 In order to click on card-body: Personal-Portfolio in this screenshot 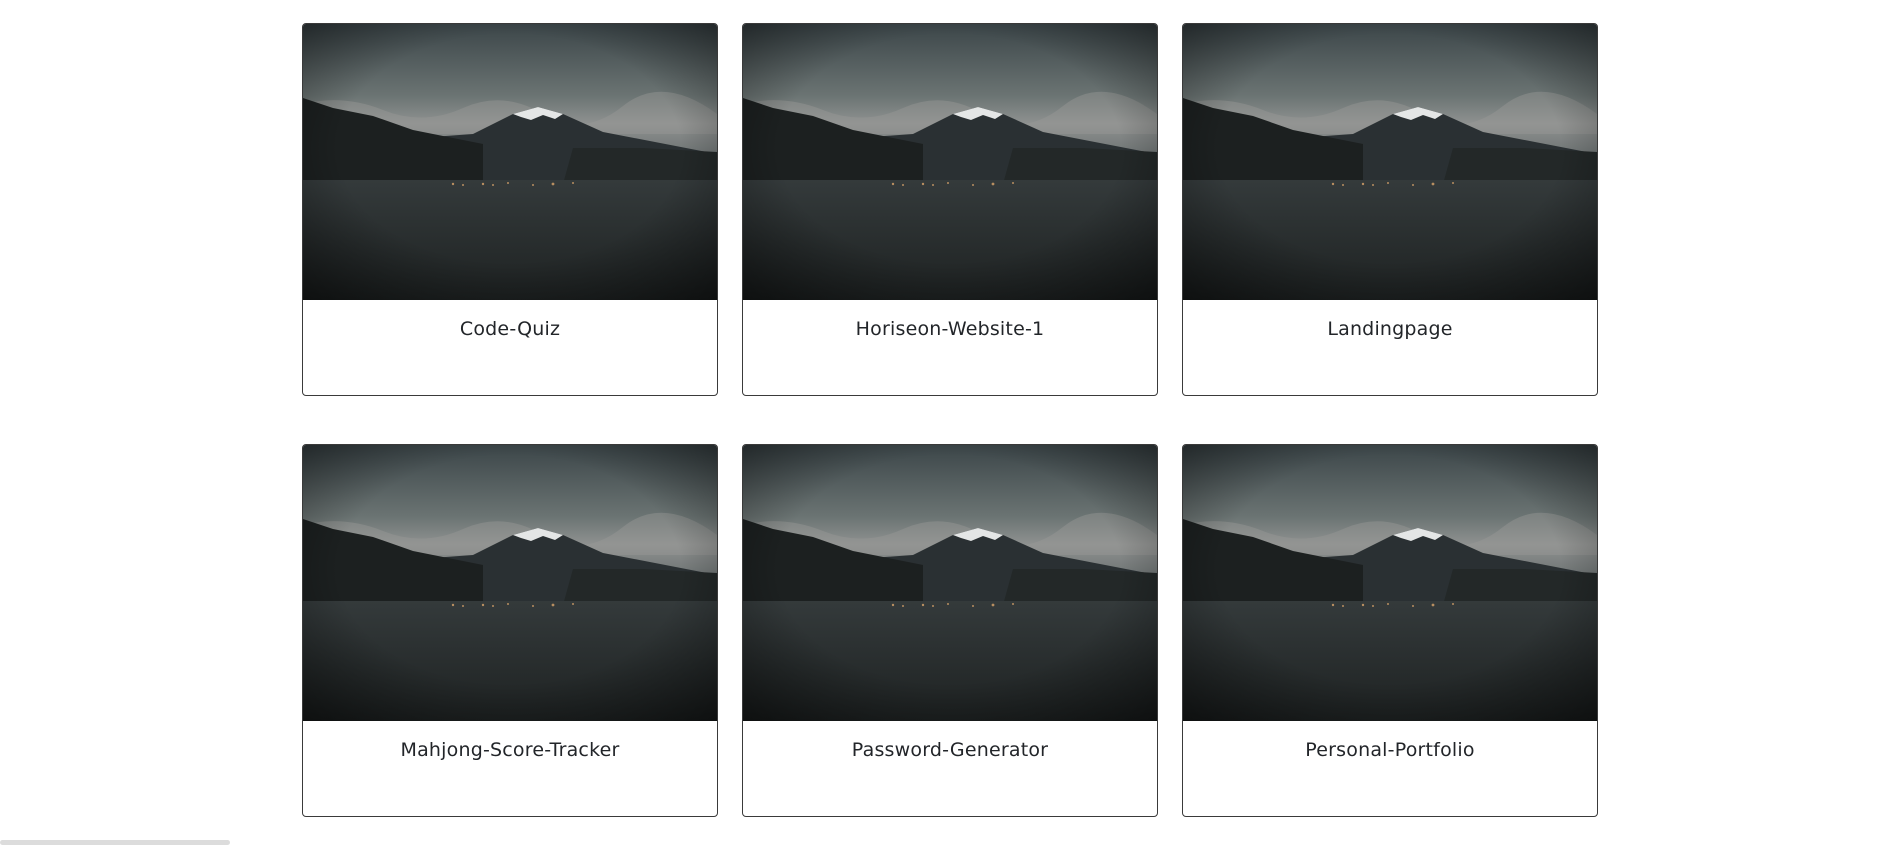, I will do `click(1390, 768)`.